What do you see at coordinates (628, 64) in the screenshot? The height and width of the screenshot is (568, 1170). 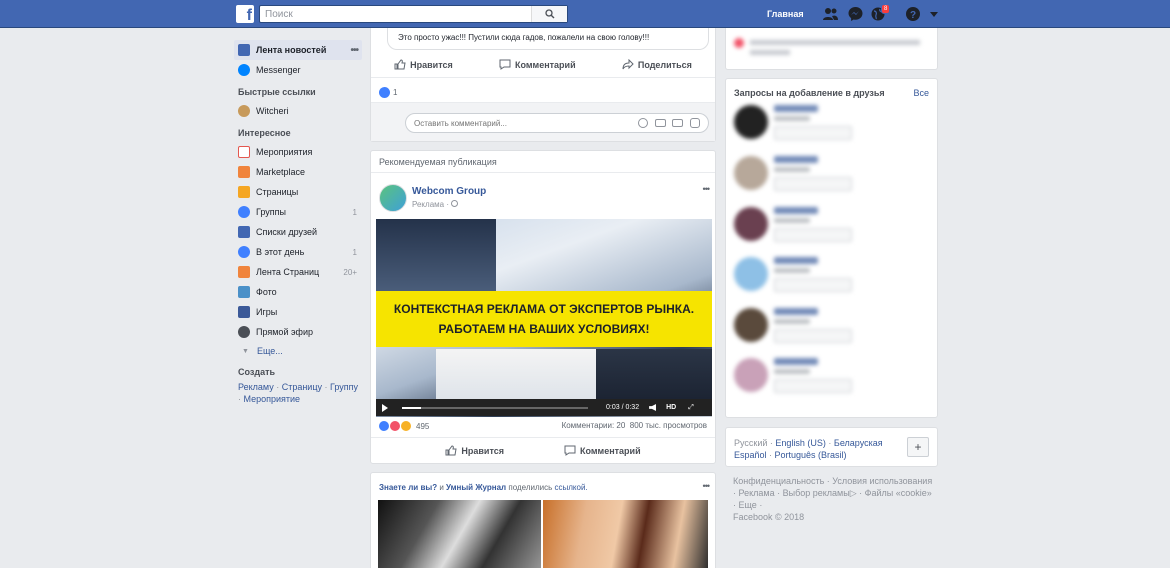 I see `share-icon` at bounding box center [628, 64].